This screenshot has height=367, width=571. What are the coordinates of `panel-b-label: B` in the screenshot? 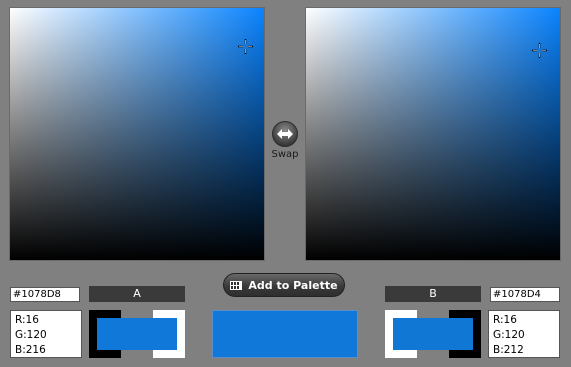 It's located at (433, 294).